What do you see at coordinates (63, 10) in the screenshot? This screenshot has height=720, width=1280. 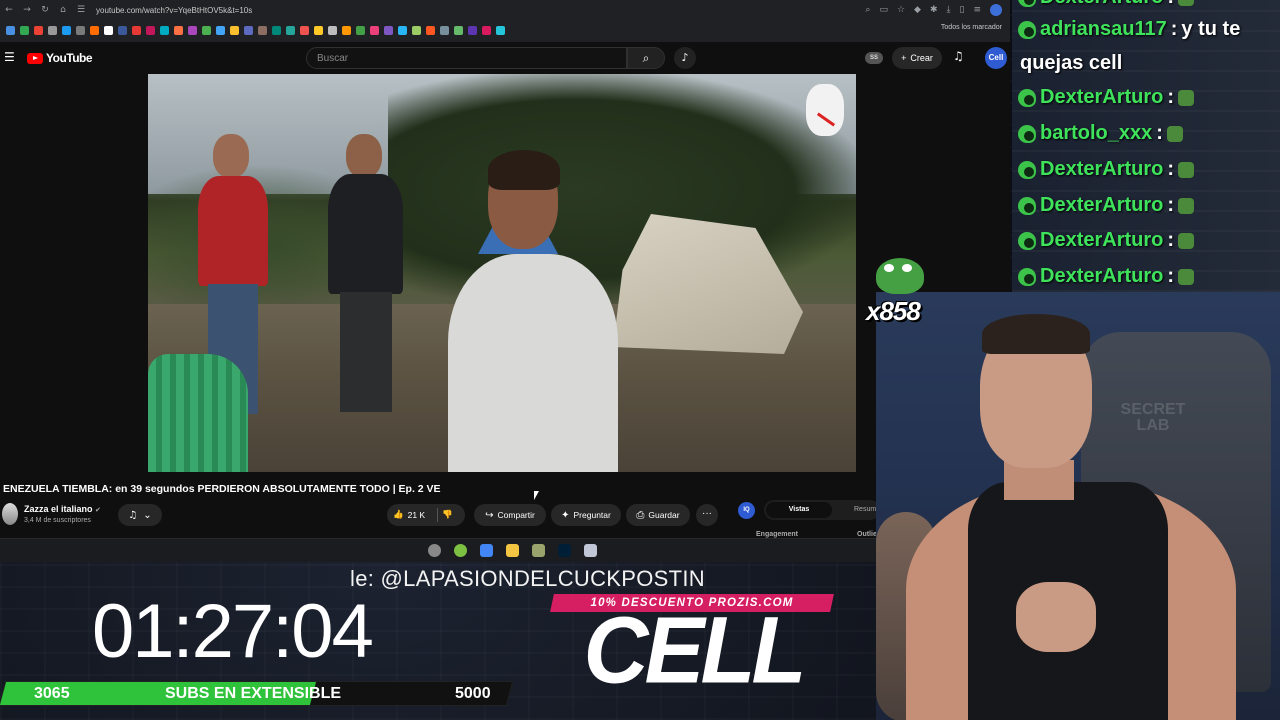 I see `home-icon: ⌂` at bounding box center [63, 10].